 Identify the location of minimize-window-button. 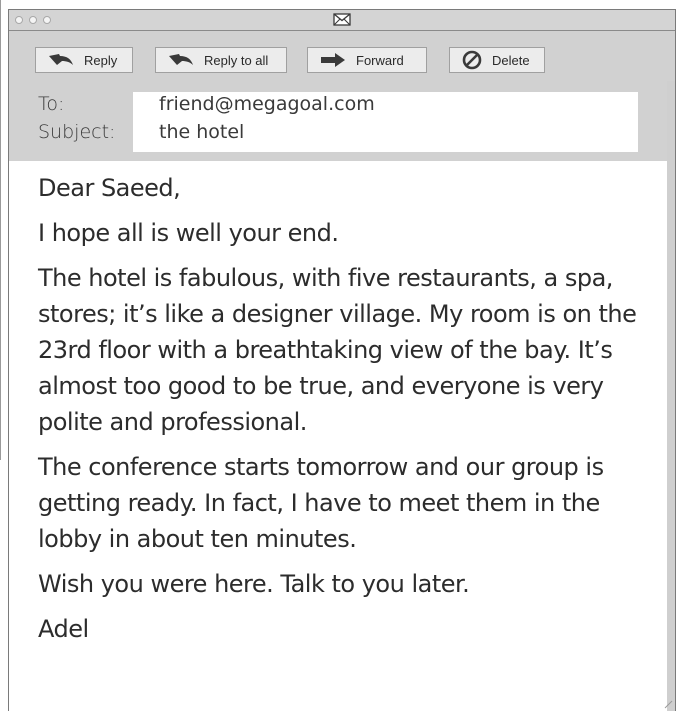
(33, 20).